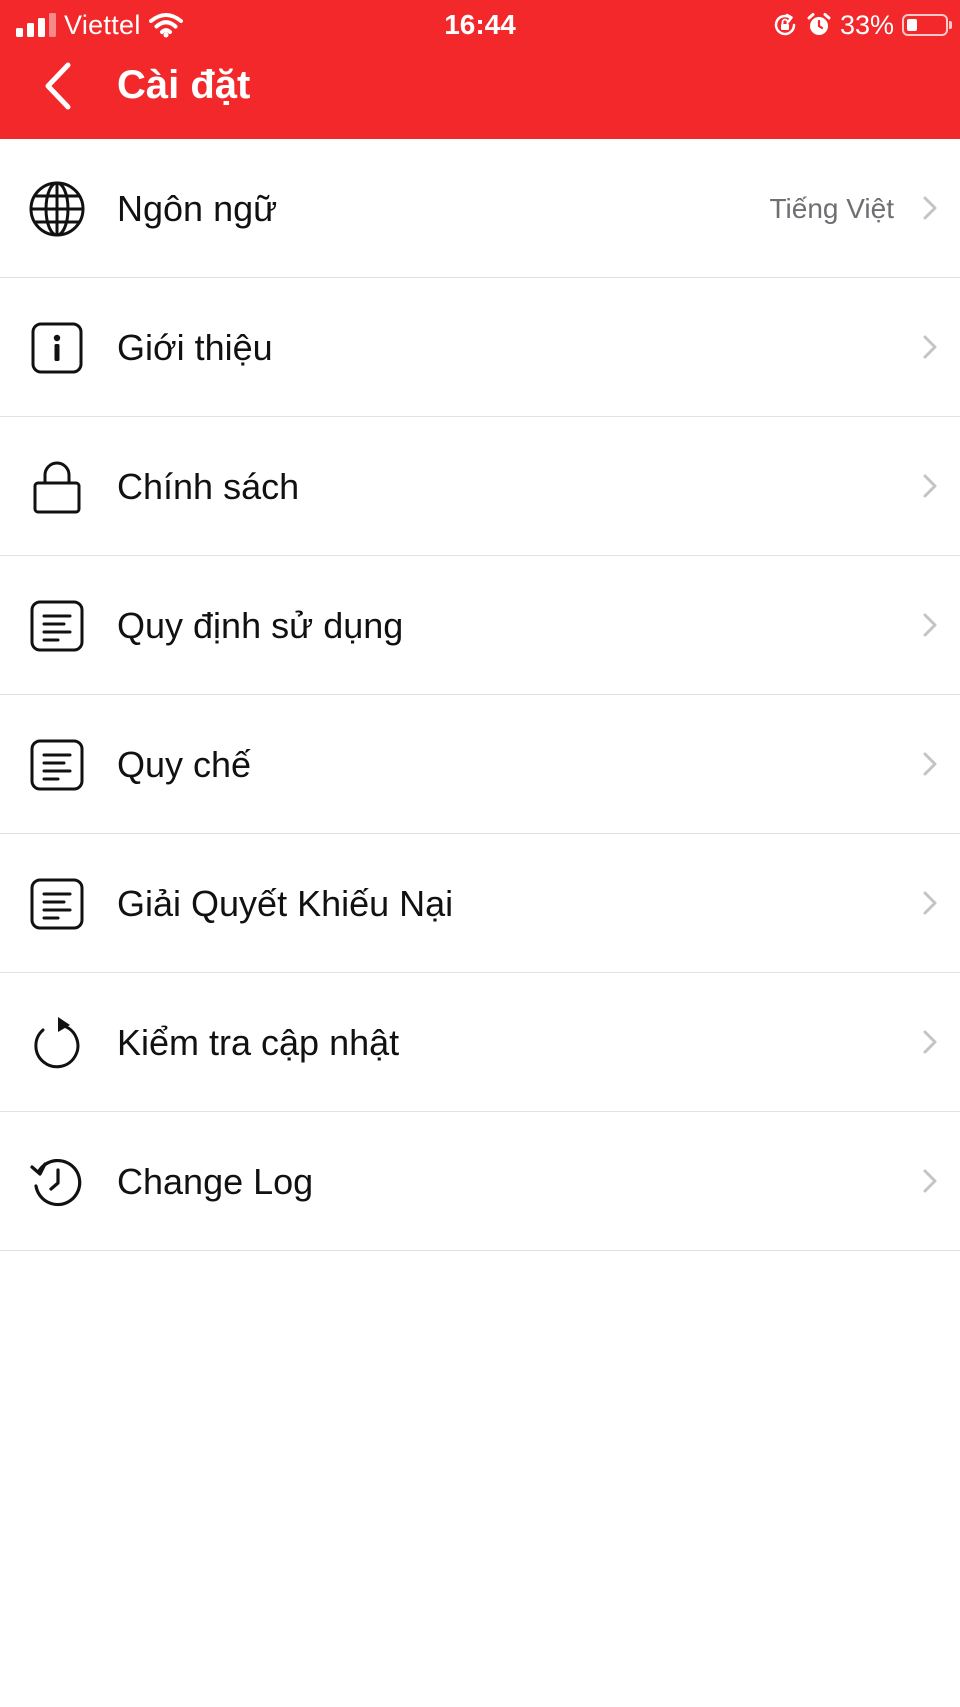 The height and width of the screenshot is (1707, 960). What do you see at coordinates (57, 1043) in the screenshot?
I see `refresh-icon` at bounding box center [57, 1043].